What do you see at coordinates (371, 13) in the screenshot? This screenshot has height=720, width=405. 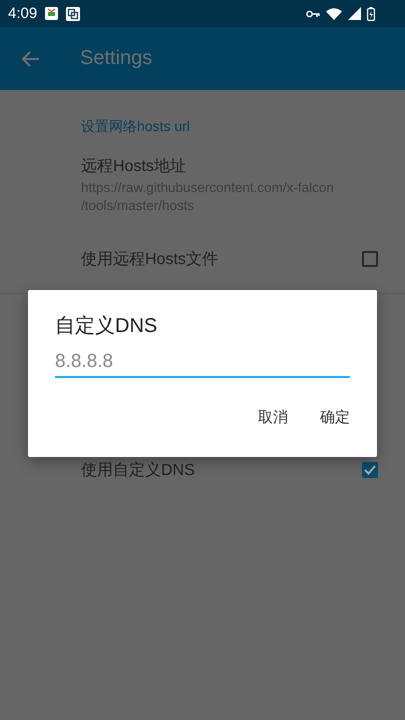 I see `battery-icon` at bounding box center [371, 13].